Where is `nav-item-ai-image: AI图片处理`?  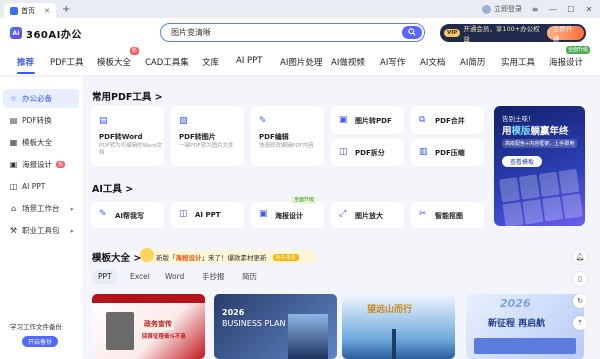 nav-item-ai-image: AI图片处理 is located at coordinates (301, 62).